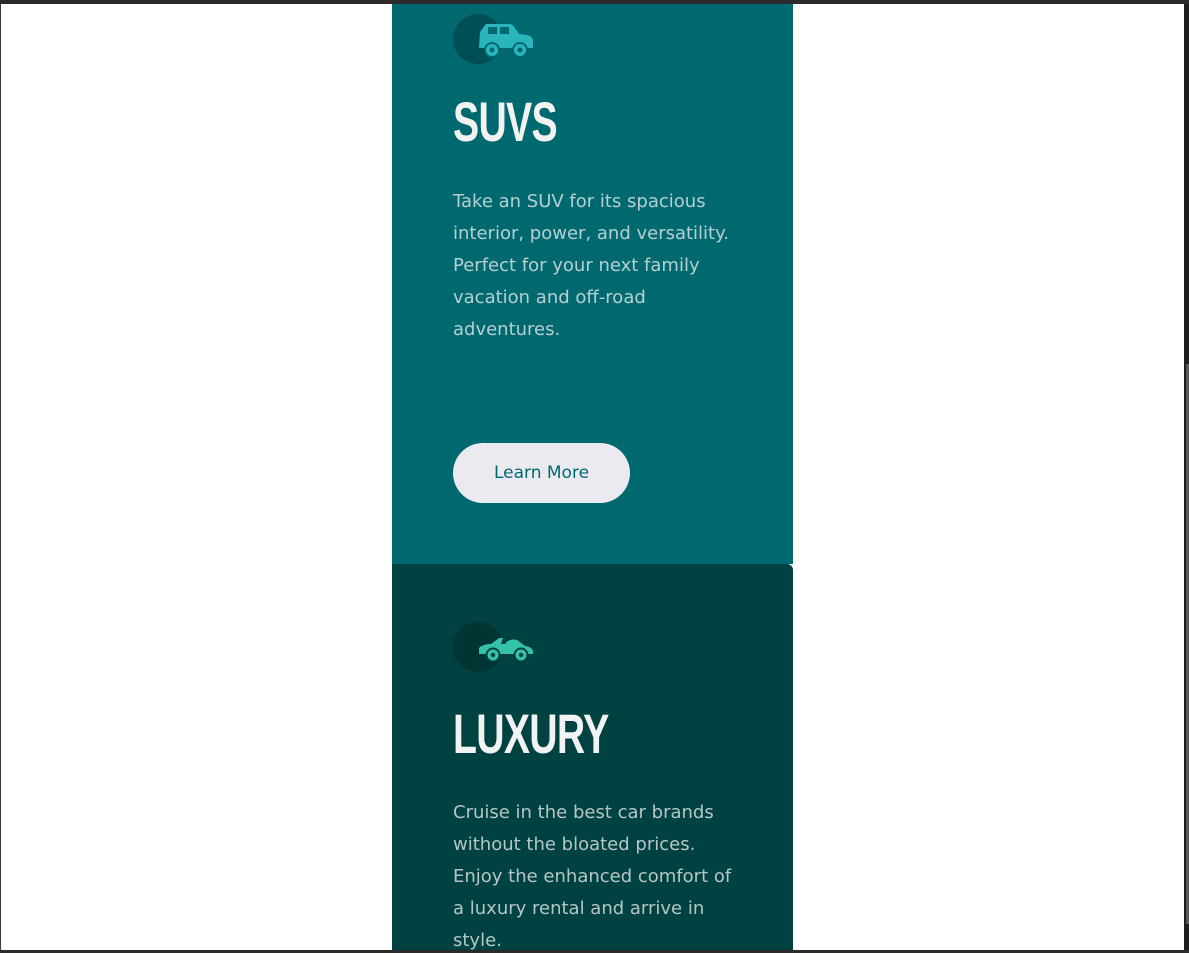 The height and width of the screenshot is (953, 1189). Describe the element at coordinates (494, 648) in the screenshot. I see `luxury-car-icon` at that location.